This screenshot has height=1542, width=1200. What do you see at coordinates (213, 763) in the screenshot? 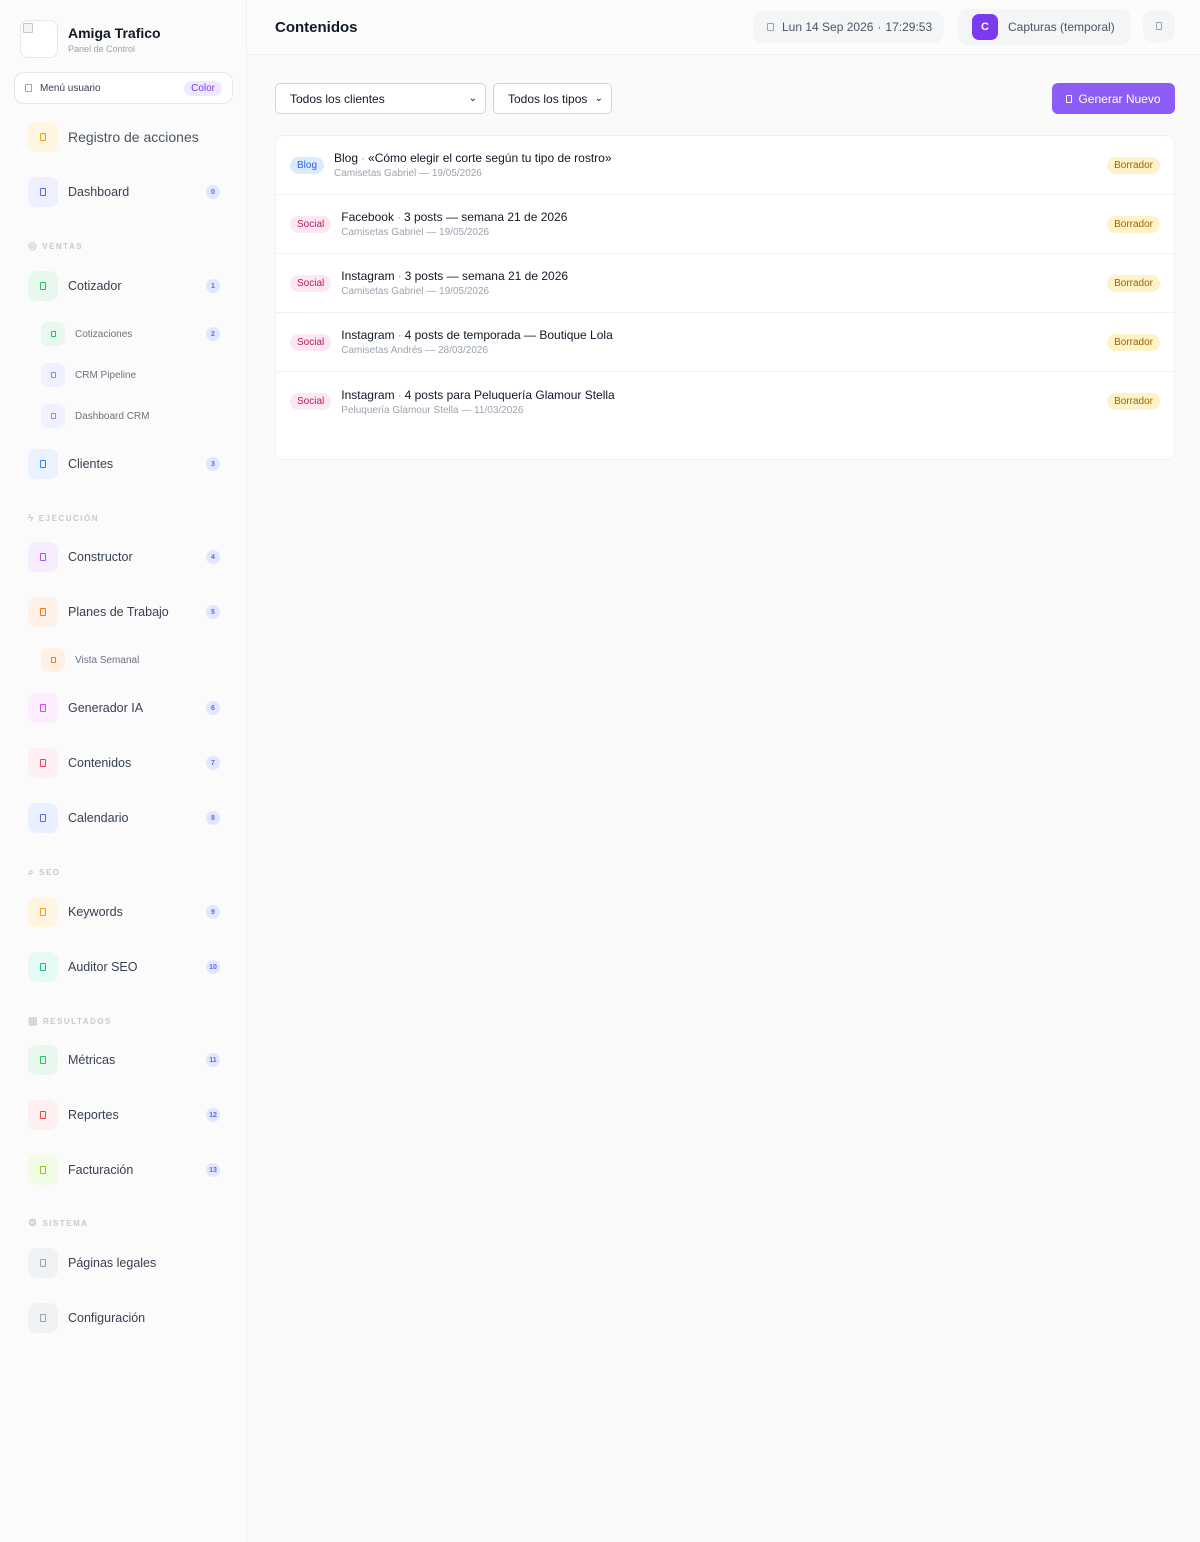
I see `count-badge: 7` at bounding box center [213, 763].